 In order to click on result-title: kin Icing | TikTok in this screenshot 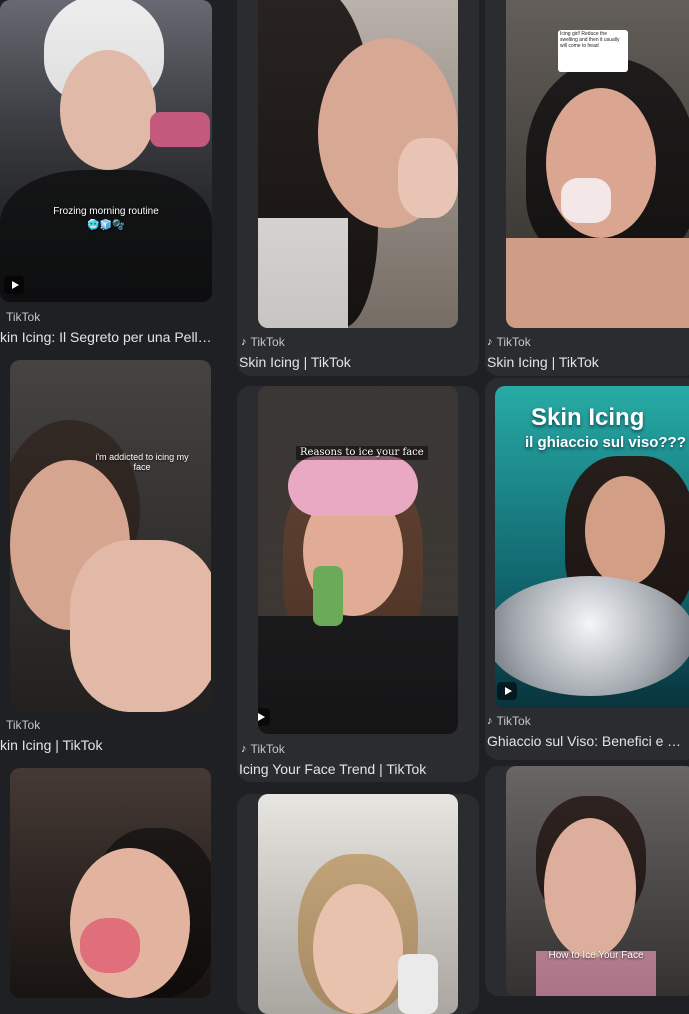, I will do `click(107, 745)`.